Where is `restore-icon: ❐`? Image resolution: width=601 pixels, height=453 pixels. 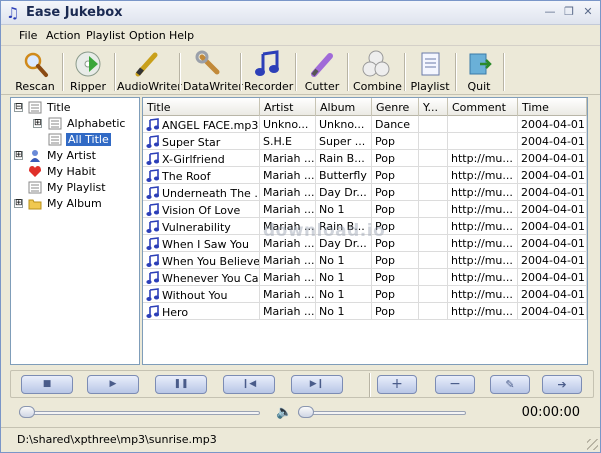
restore-icon: ❐ is located at coordinates (569, 12).